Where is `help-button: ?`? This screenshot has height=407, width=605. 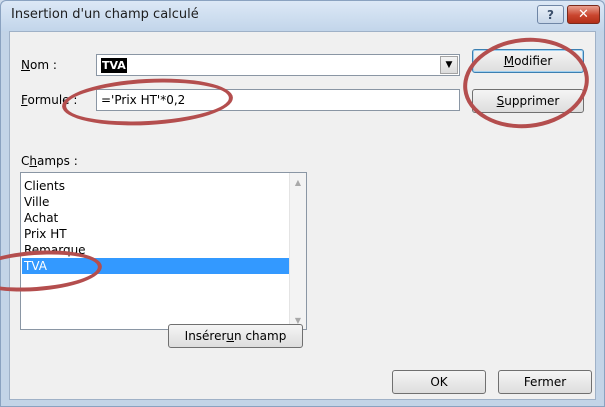
help-button: ? is located at coordinates (550, 14).